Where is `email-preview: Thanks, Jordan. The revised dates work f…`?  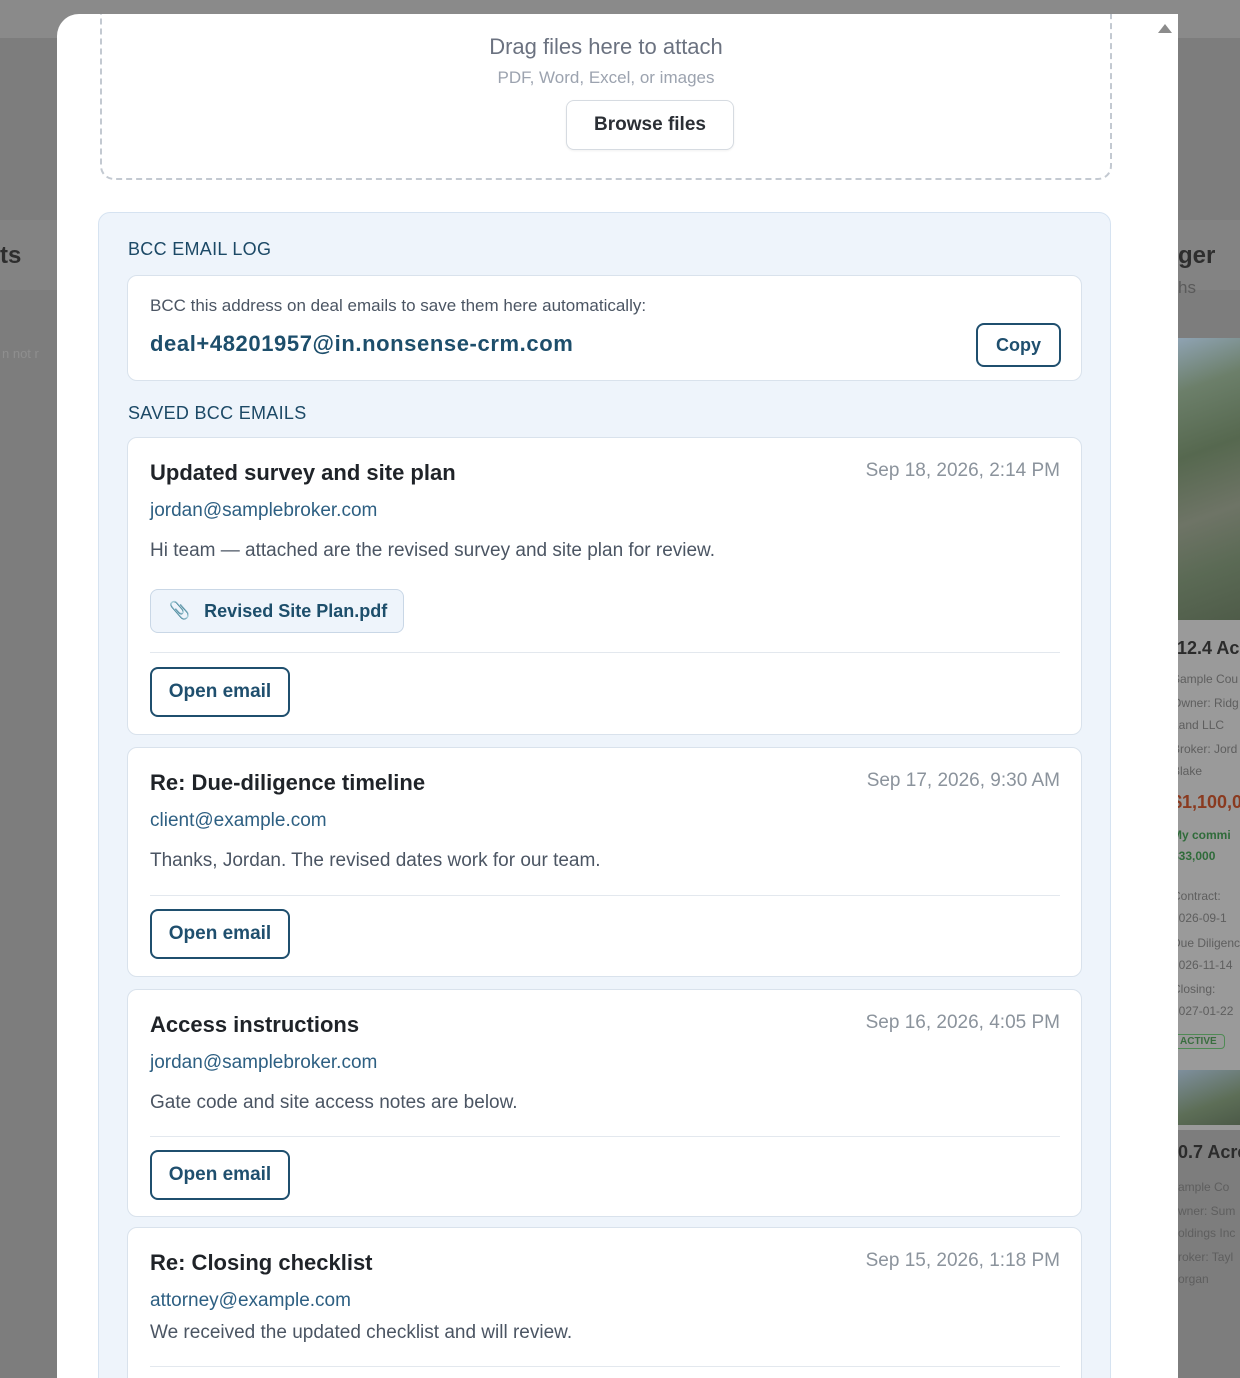
email-preview: Thanks, Jordan. The revised dates work f… is located at coordinates (375, 860).